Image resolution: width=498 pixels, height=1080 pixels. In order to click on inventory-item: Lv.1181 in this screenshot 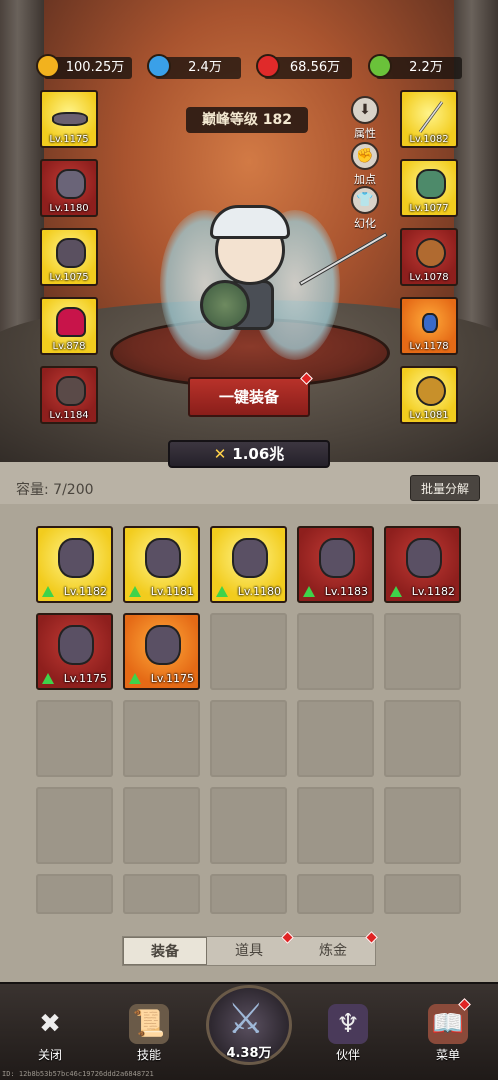, I will do `click(161, 564)`.